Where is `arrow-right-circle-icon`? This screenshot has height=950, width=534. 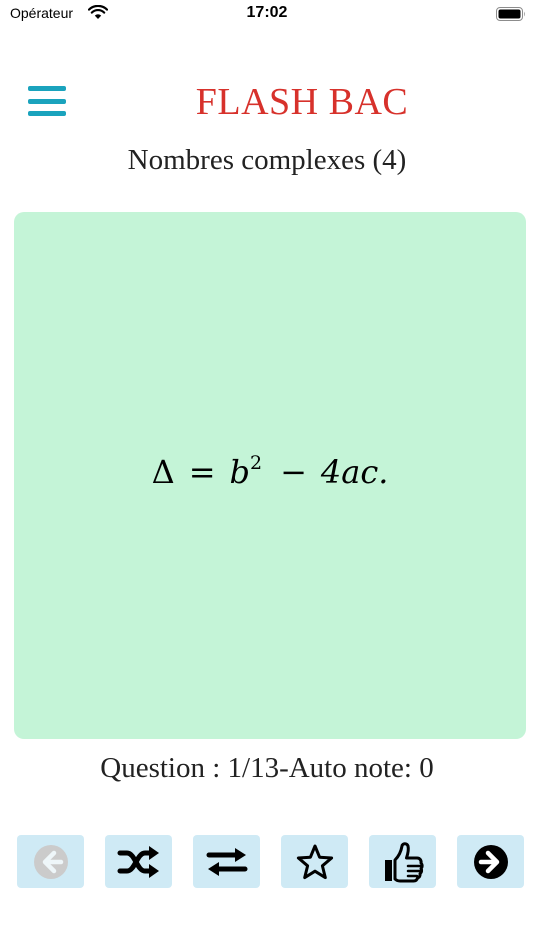 arrow-right-circle-icon is located at coordinates (490, 861).